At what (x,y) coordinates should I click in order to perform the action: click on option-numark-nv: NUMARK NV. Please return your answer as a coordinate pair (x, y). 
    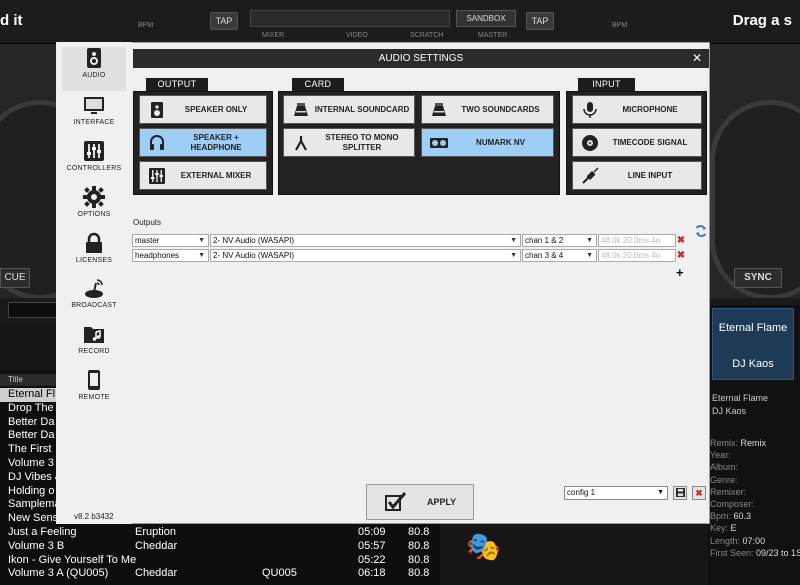
    Looking at the image, I should click on (487, 142).